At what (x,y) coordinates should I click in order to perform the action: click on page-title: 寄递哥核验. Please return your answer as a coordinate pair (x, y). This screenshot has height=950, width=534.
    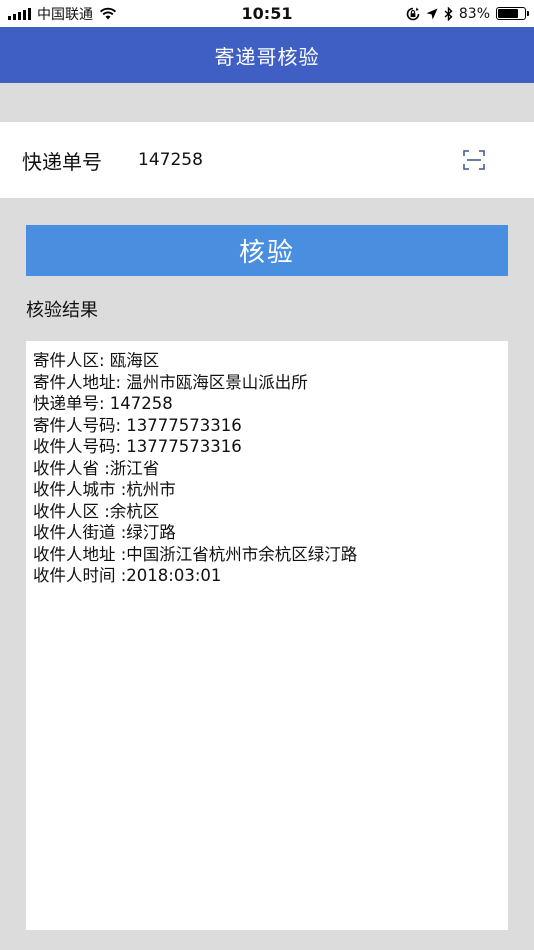
    Looking at the image, I should click on (267, 56).